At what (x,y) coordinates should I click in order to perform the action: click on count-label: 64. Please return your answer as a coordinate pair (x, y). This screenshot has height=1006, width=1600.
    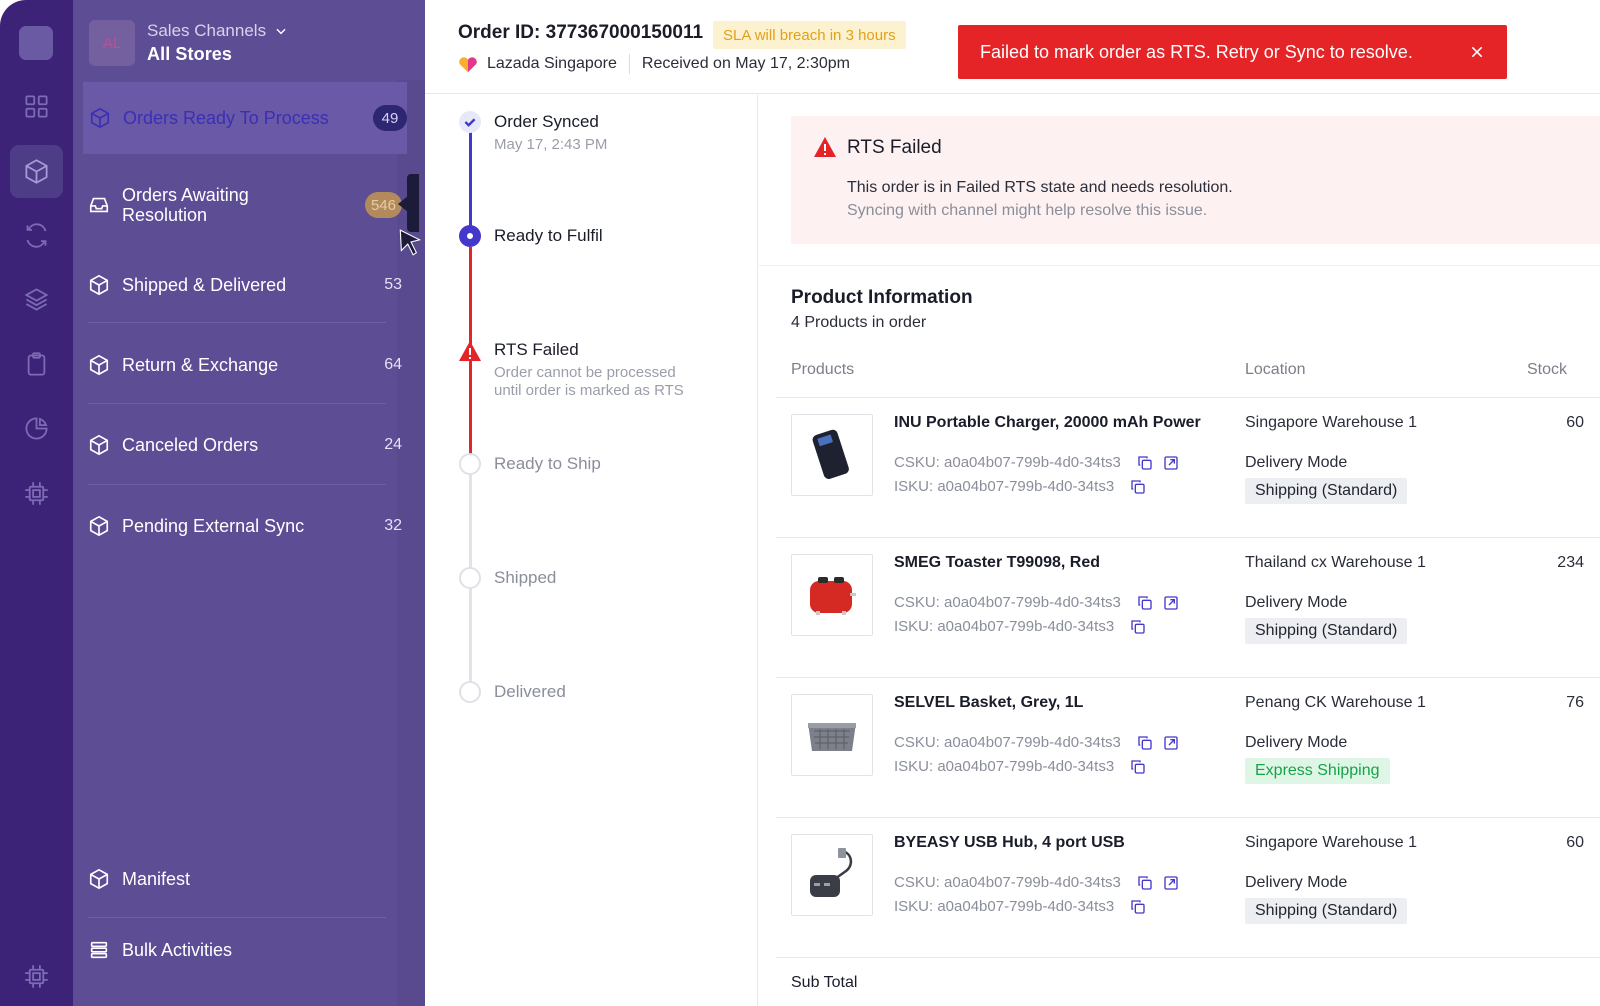
    Looking at the image, I should click on (393, 364).